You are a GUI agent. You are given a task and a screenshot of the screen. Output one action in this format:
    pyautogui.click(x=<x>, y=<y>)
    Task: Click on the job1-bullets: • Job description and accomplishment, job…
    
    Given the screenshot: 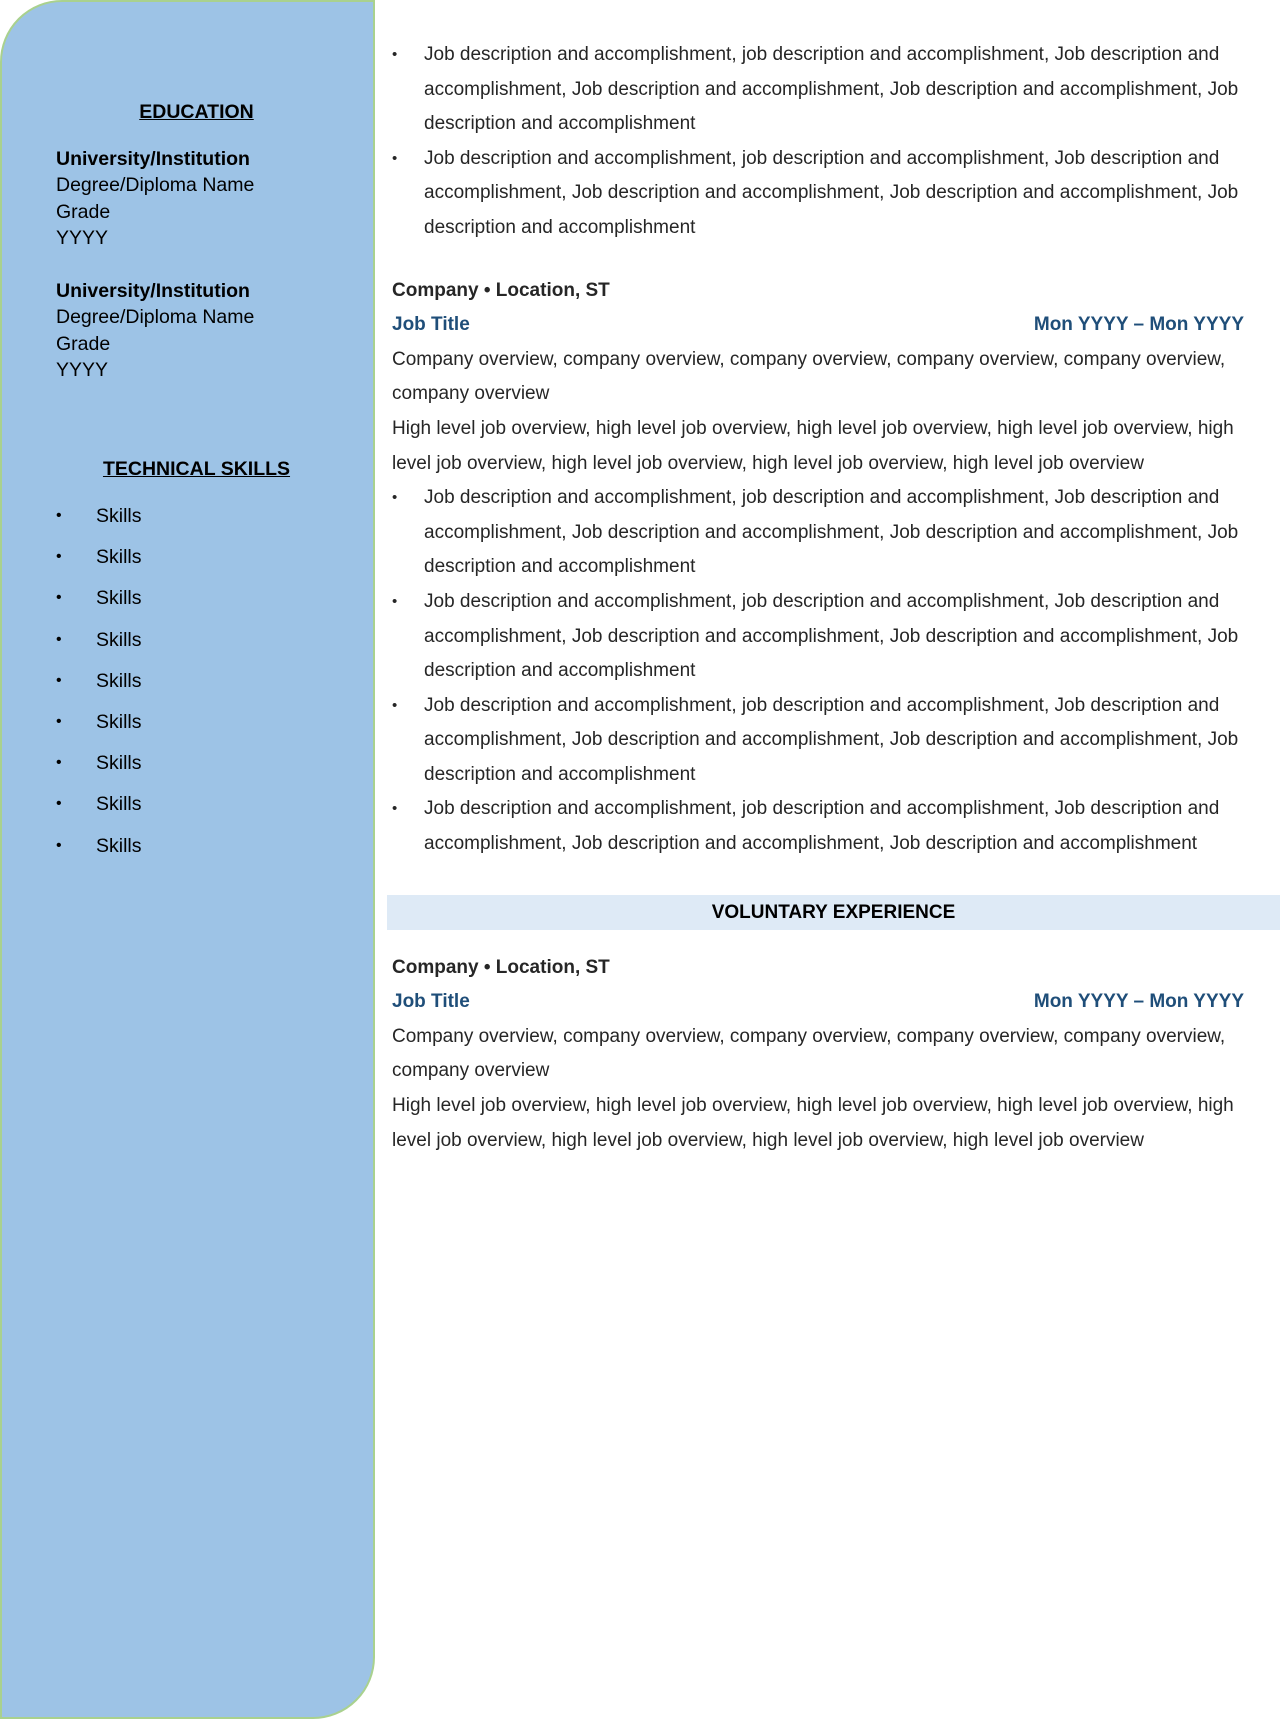 What is the action you would take?
    pyautogui.click(x=836, y=142)
    